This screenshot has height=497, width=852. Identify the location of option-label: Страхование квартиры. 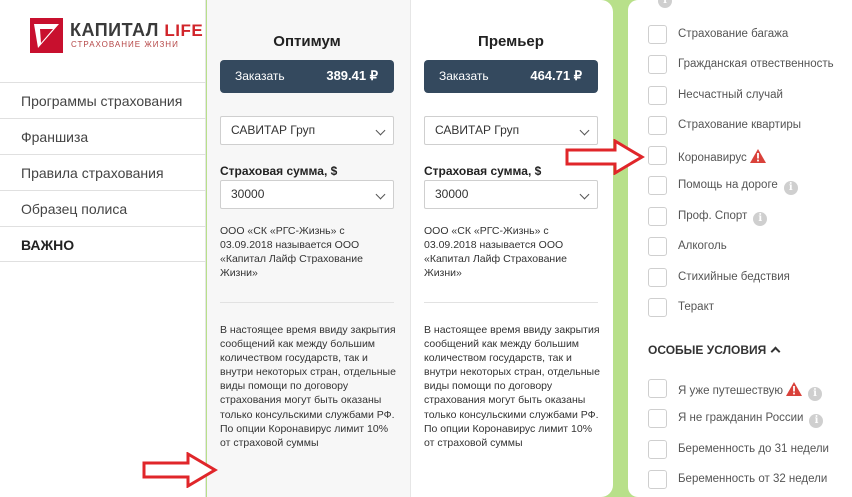
(740, 125).